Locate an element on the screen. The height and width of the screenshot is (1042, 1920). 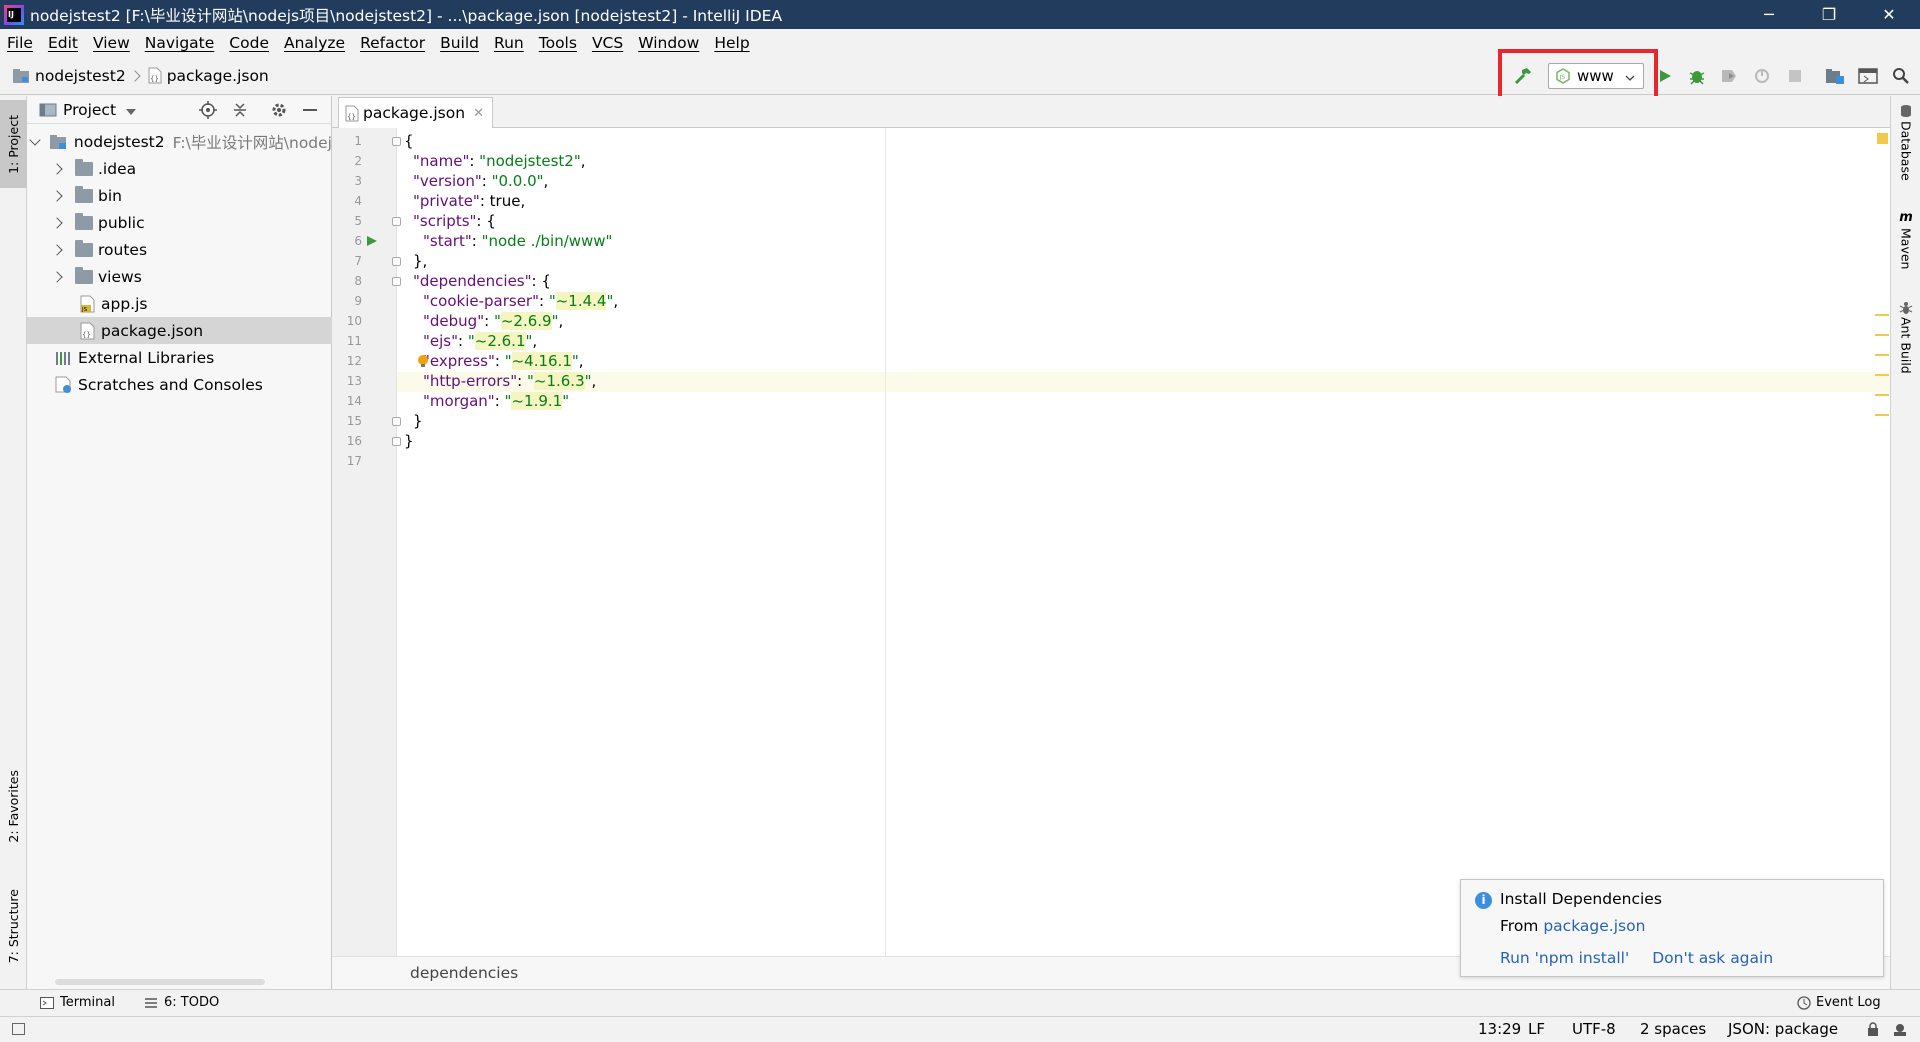
tree-item-scratches: Scratches and Consoles is located at coordinates (179, 384).